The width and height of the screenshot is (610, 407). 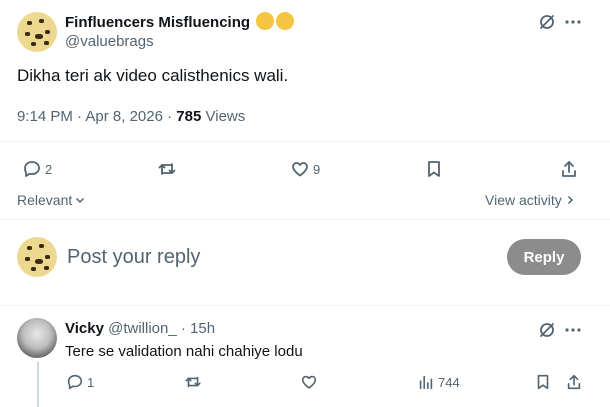 What do you see at coordinates (124, 116) in the screenshot?
I see `tweet-date: Apr 8, 2026` at bounding box center [124, 116].